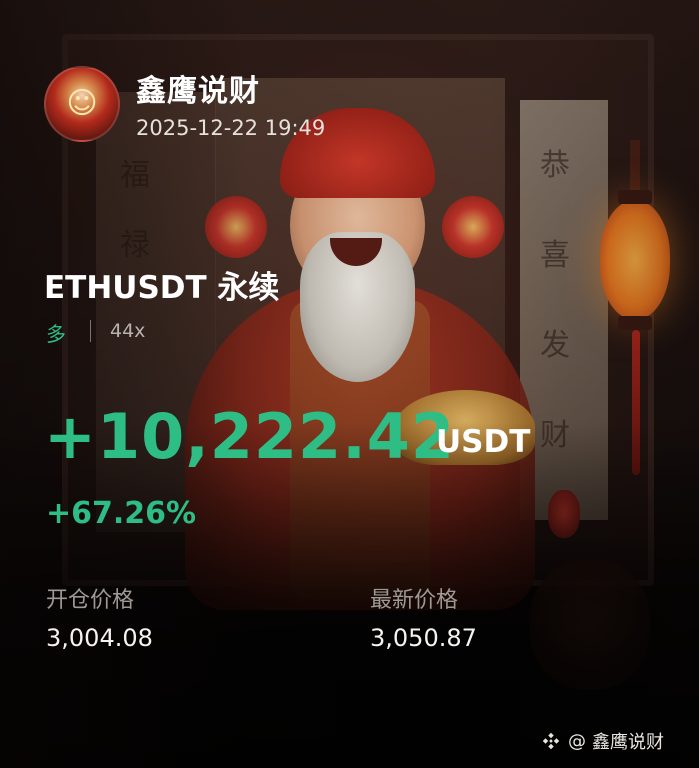 The height and width of the screenshot is (768, 699). What do you see at coordinates (90, 331) in the screenshot?
I see `divider` at bounding box center [90, 331].